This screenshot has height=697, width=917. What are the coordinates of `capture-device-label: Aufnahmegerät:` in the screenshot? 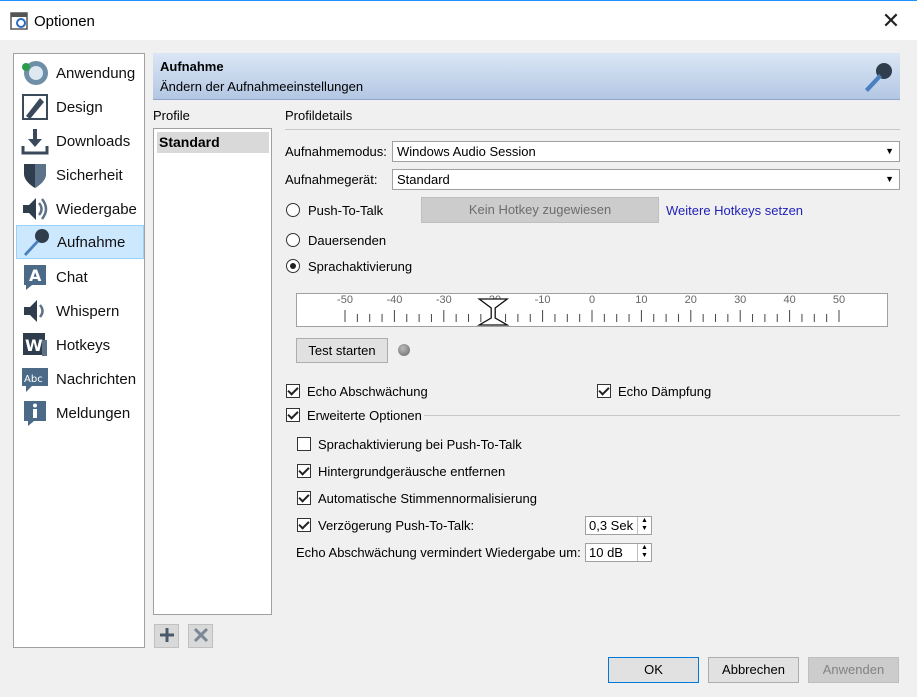 It's located at (331, 179).